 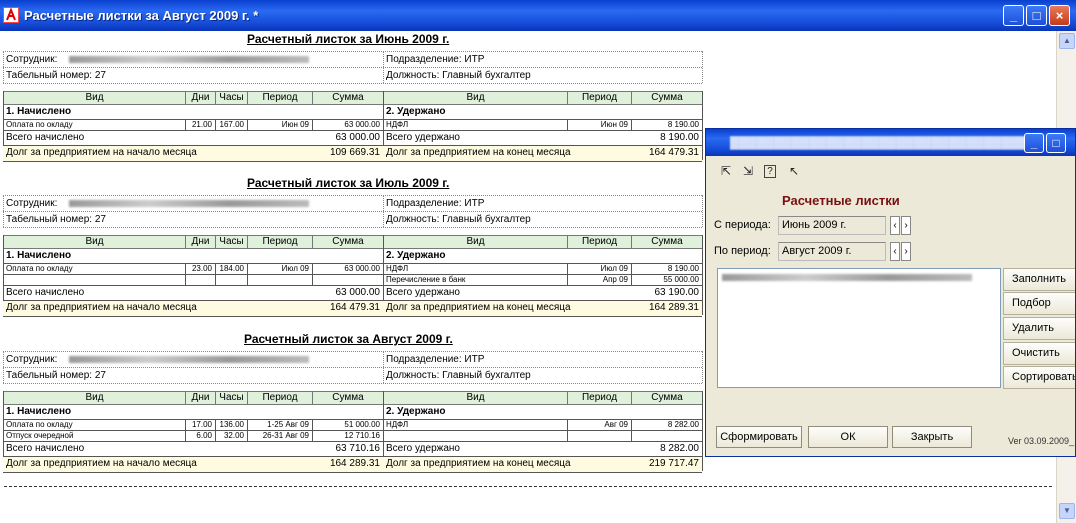 What do you see at coordinates (832, 225) in the screenshot?
I see `period-from-field: Июнь 2009 г.` at bounding box center [832, 225].